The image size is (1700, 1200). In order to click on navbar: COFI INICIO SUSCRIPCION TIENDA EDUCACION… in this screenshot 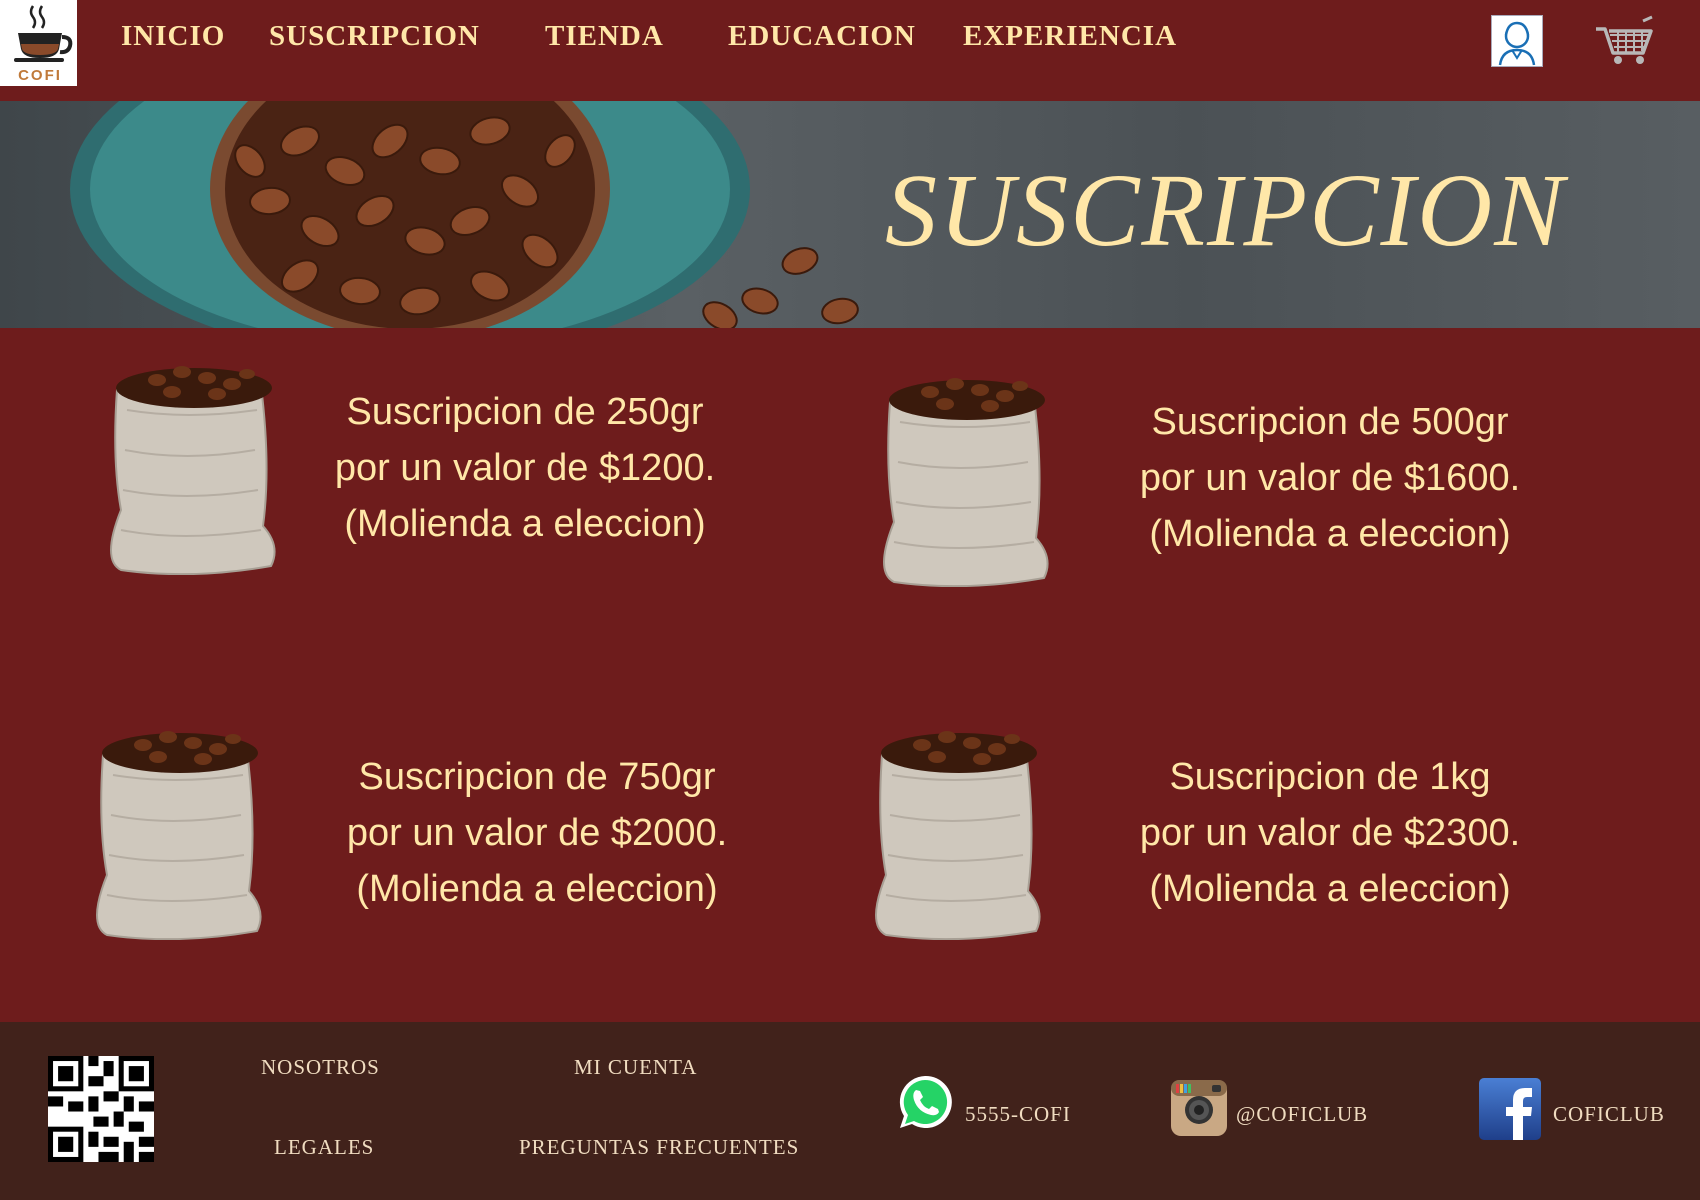, I will do `click(850, 50)`.